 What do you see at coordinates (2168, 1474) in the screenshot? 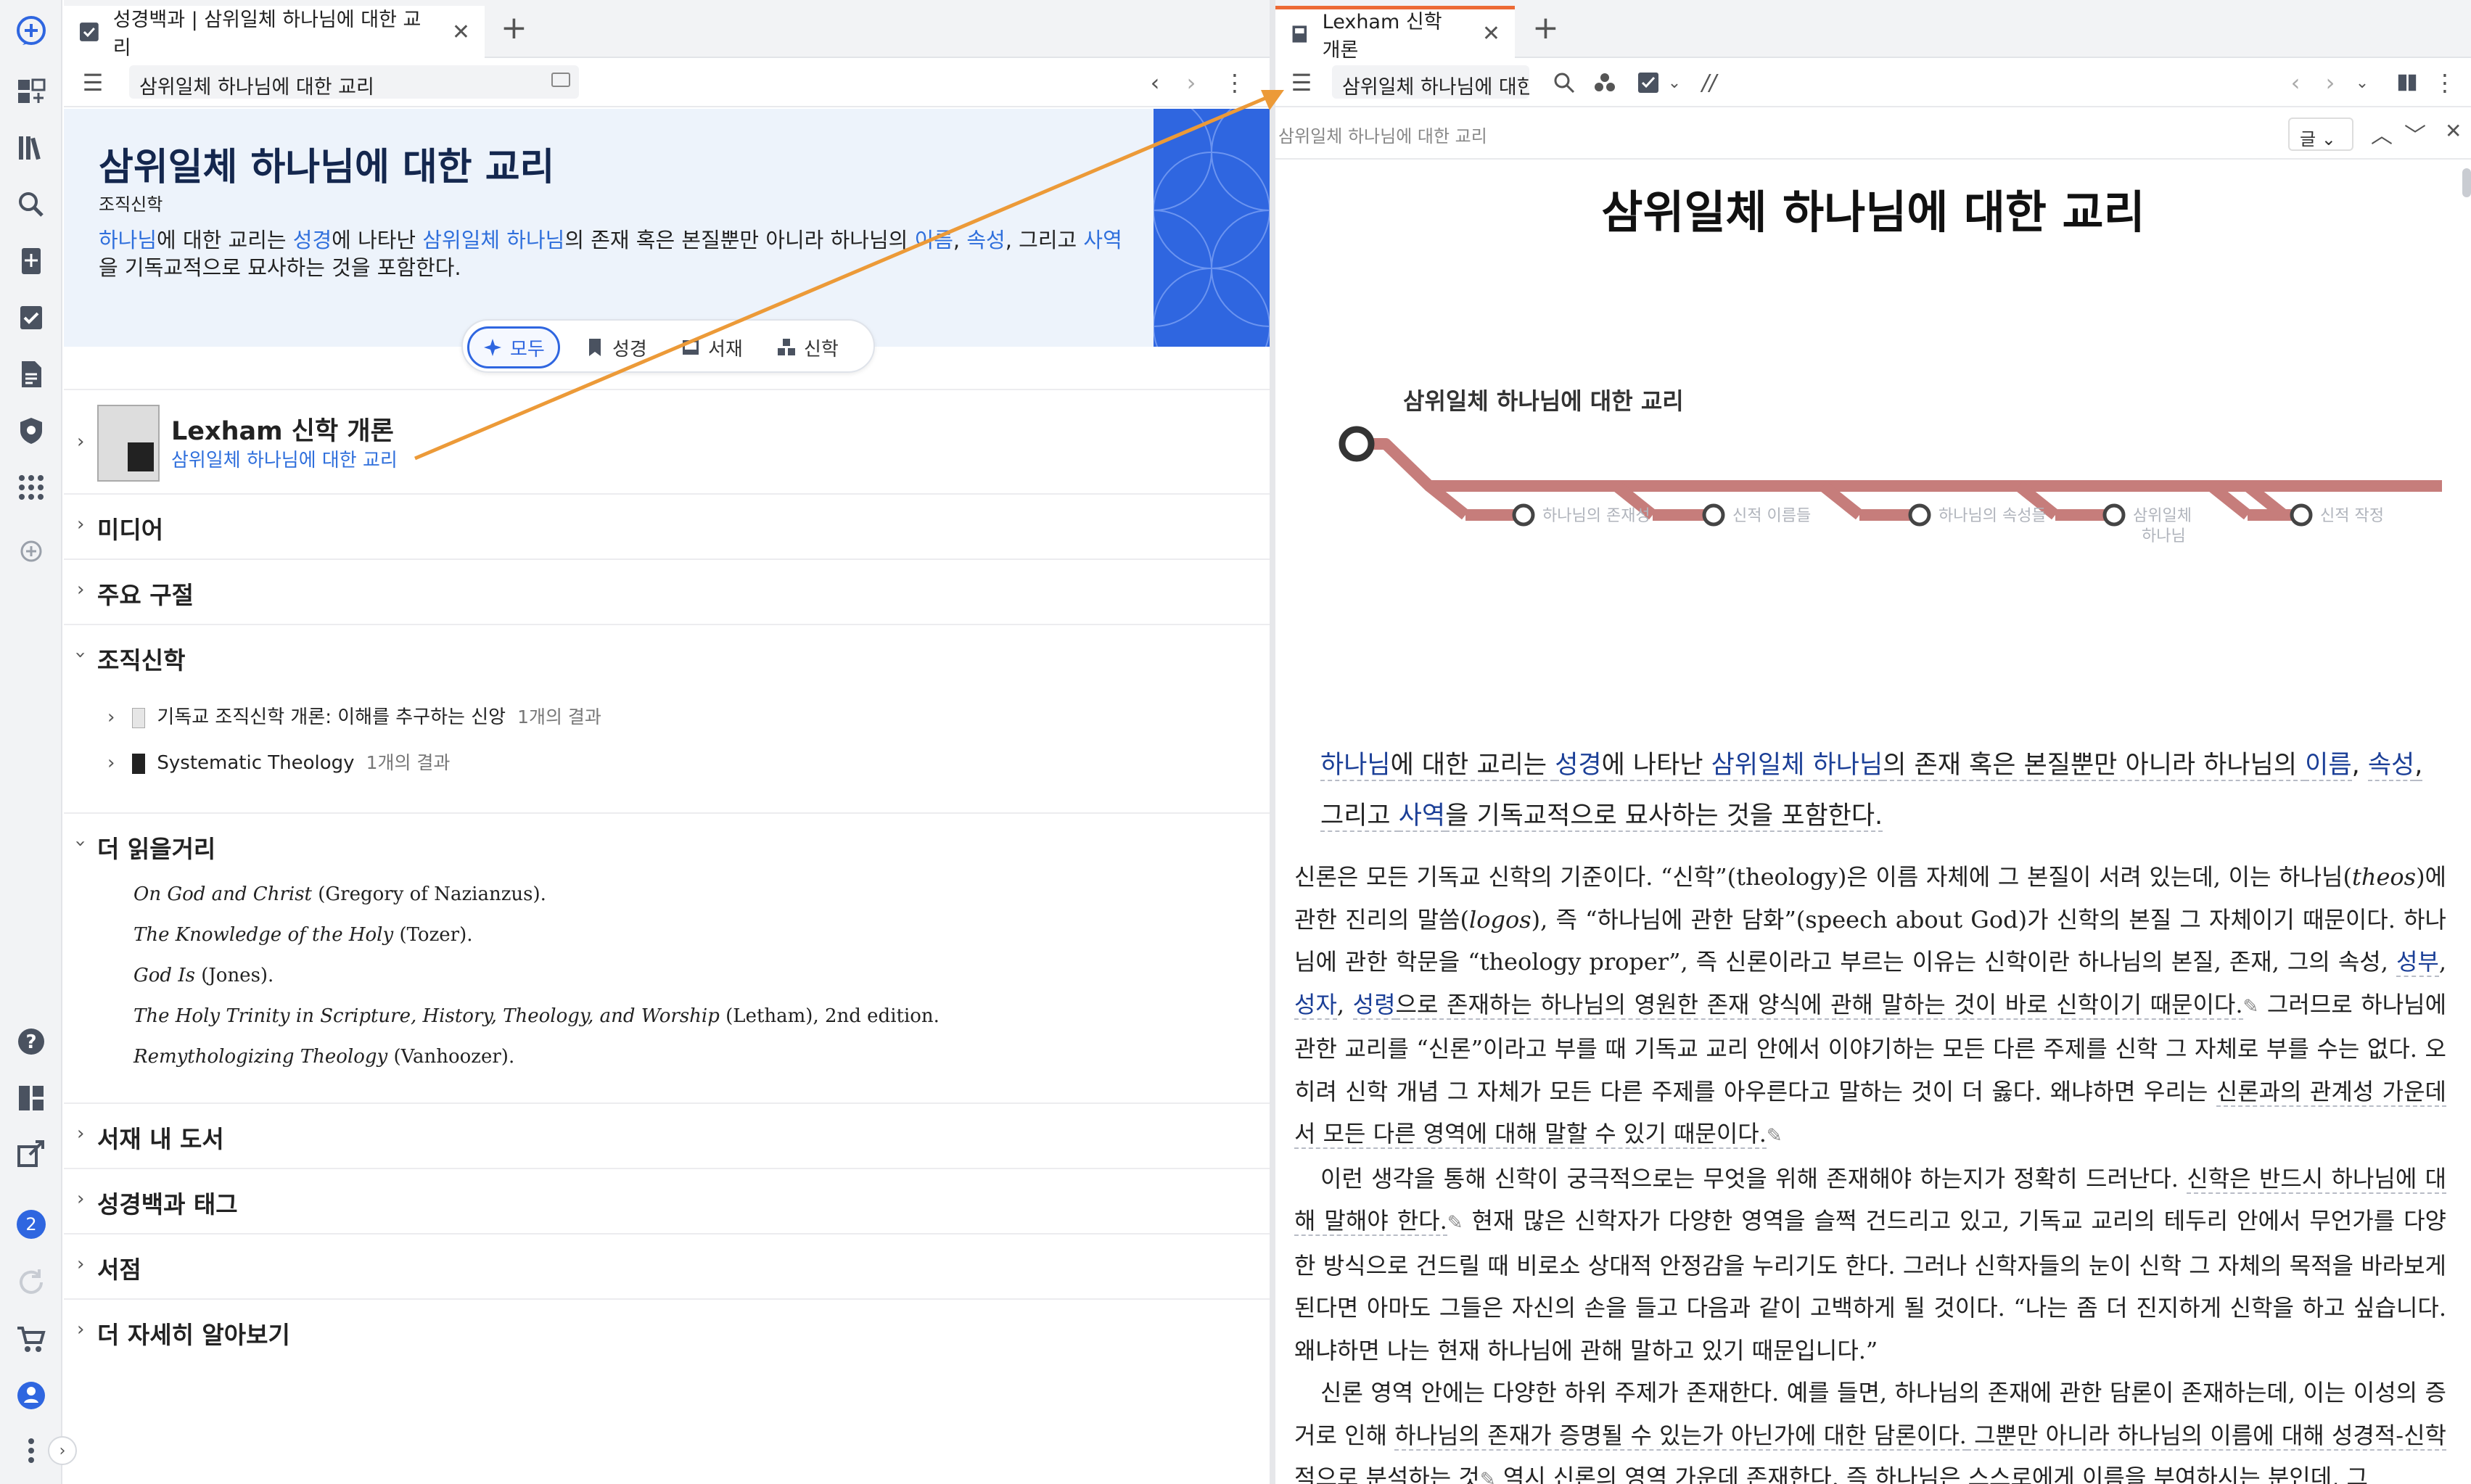
I see `highlighted-text: 스스로에게 이름을 부여하시는 분인데, 그` at bounding box center [2168, 1474].